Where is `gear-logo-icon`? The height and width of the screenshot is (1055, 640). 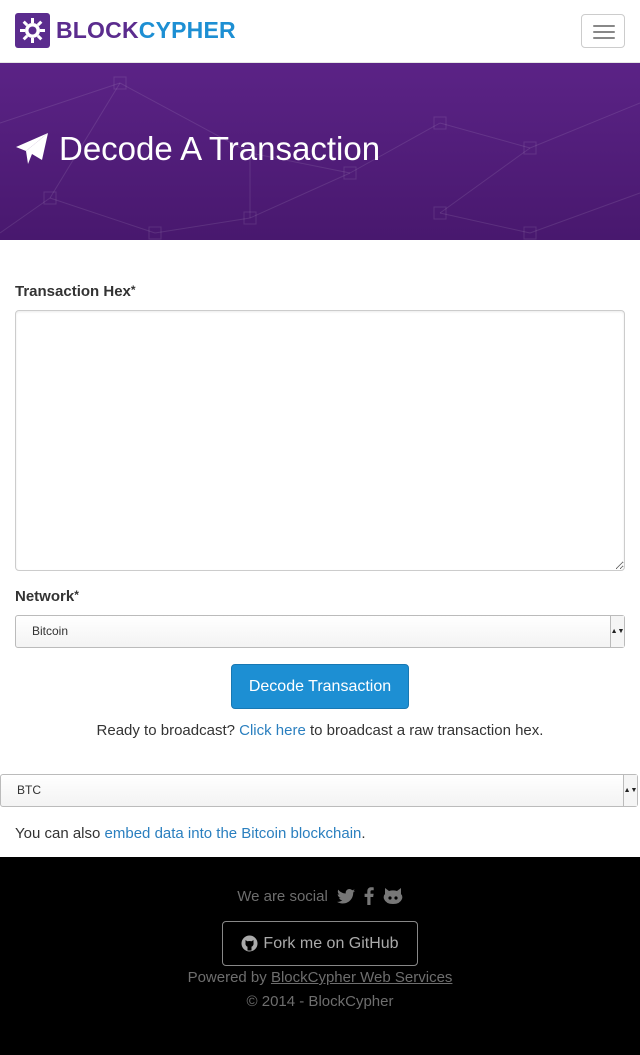 gear-logo-icon is located at coordinates (32, 30).